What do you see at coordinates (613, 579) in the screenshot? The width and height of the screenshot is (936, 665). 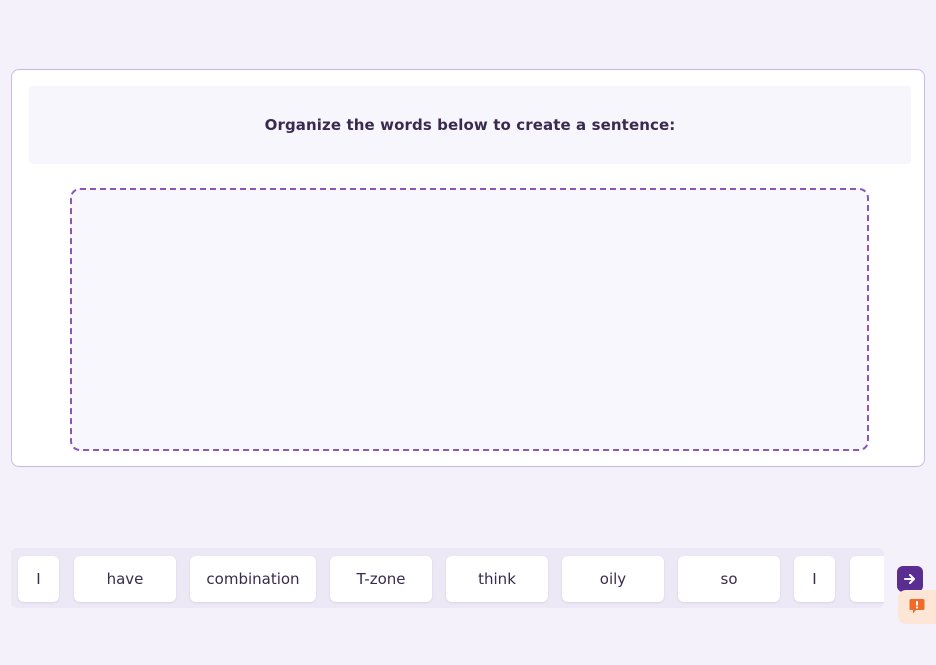 I see `word-chip: oily` at bounding box center [613, 579].